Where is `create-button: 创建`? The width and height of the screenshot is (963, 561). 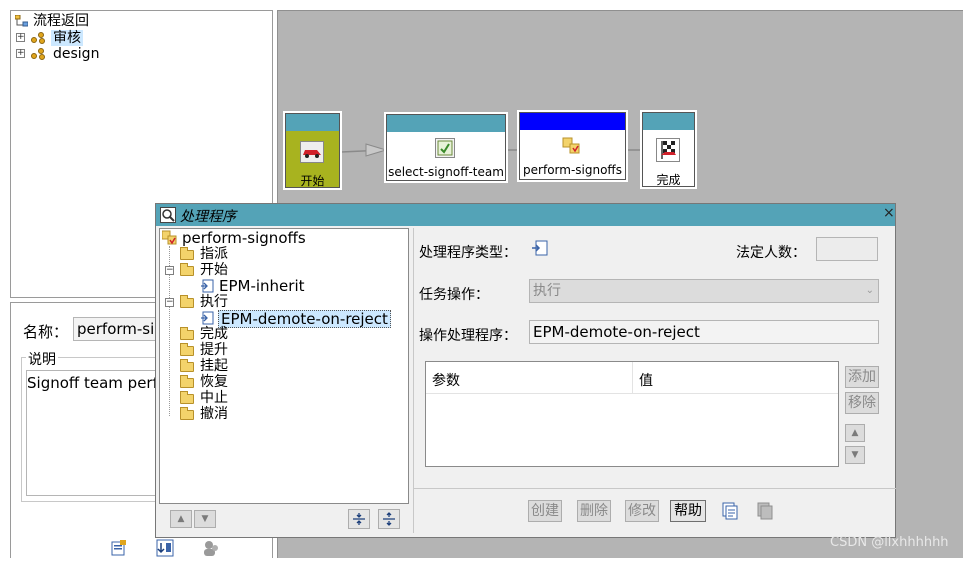
create-button: 创建 is located at coordinates (545, 511).